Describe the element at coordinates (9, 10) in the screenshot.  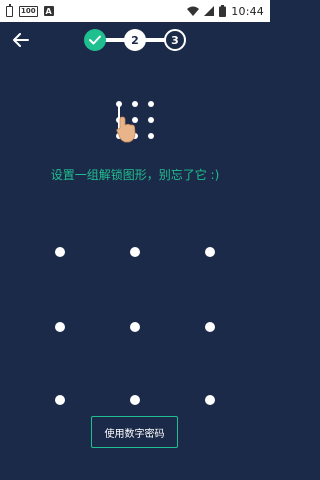
I see `battery-small-icon` at that location.